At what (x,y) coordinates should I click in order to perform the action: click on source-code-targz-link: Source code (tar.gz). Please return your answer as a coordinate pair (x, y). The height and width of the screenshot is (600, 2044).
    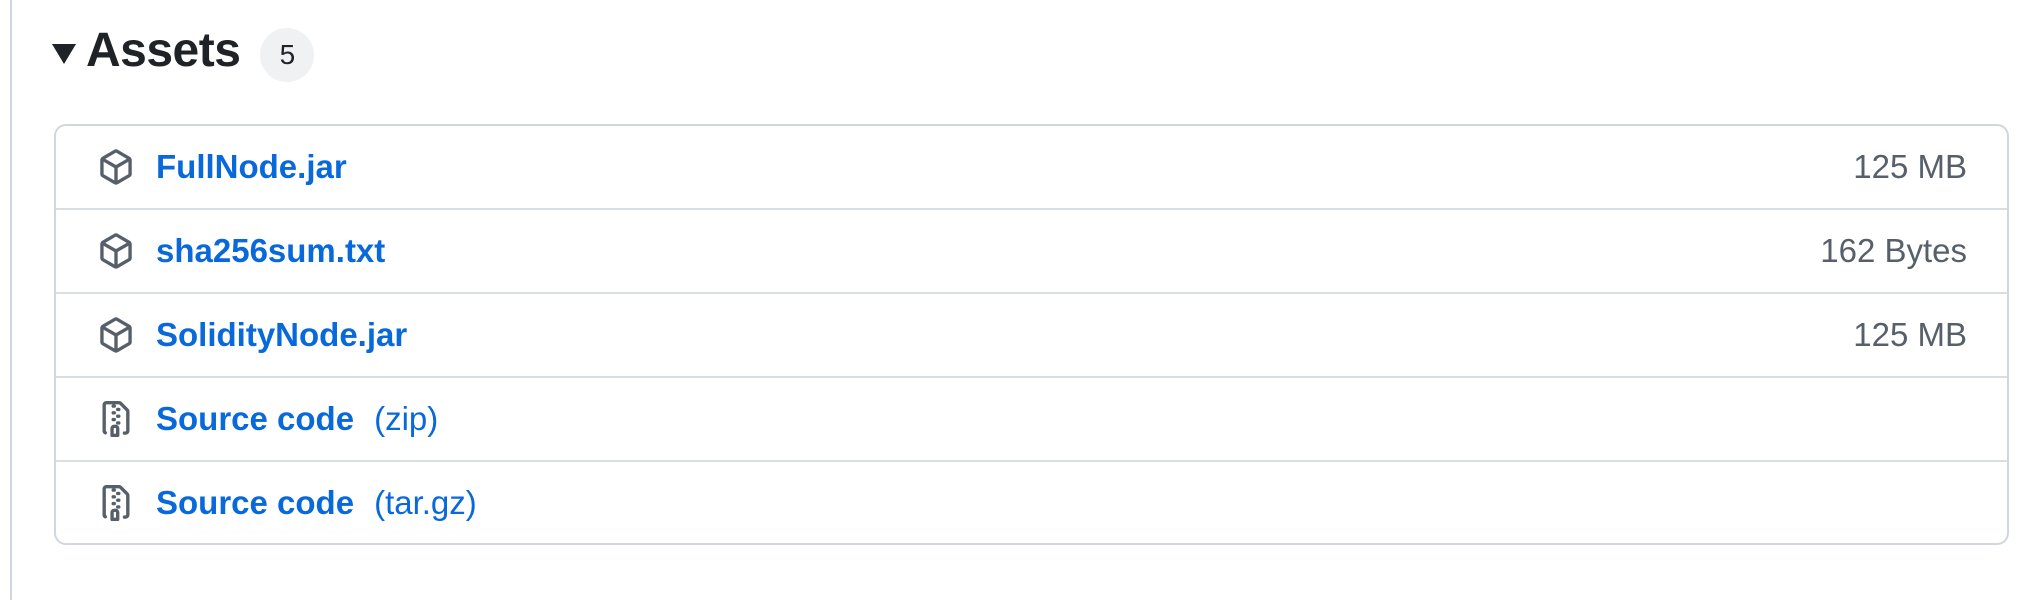
    Looking at the image, I should click on (316, 503).